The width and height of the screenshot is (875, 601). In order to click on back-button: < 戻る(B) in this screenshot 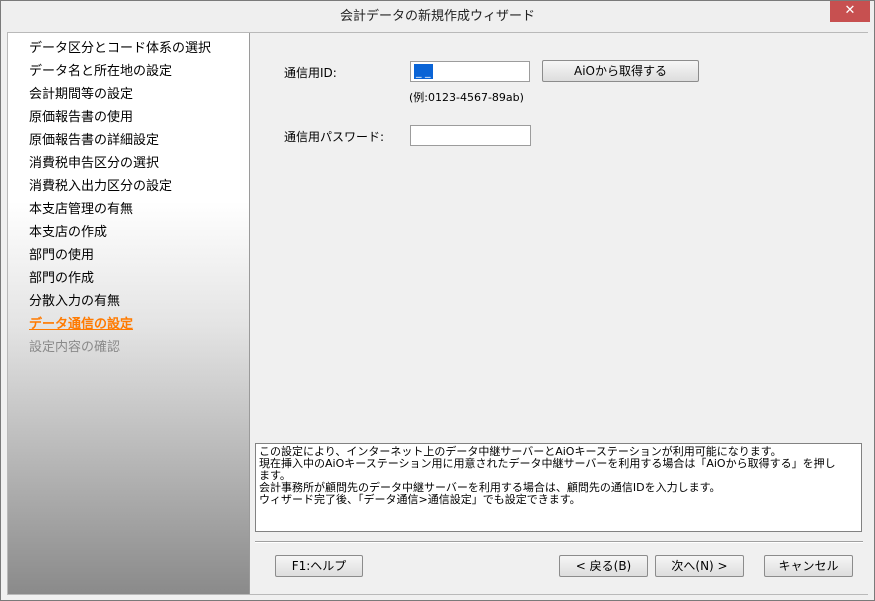, I will do `click(603, 566)`.